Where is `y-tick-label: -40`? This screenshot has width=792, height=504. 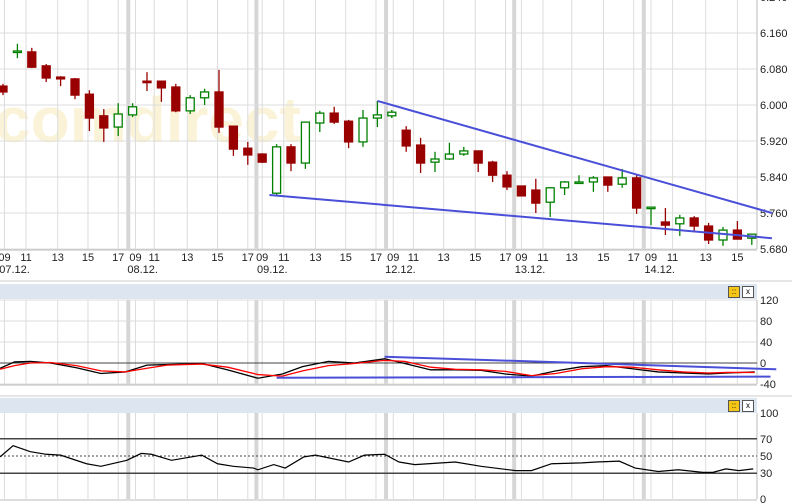 y-tick-label: -40 is located at coordinates (768, 385).